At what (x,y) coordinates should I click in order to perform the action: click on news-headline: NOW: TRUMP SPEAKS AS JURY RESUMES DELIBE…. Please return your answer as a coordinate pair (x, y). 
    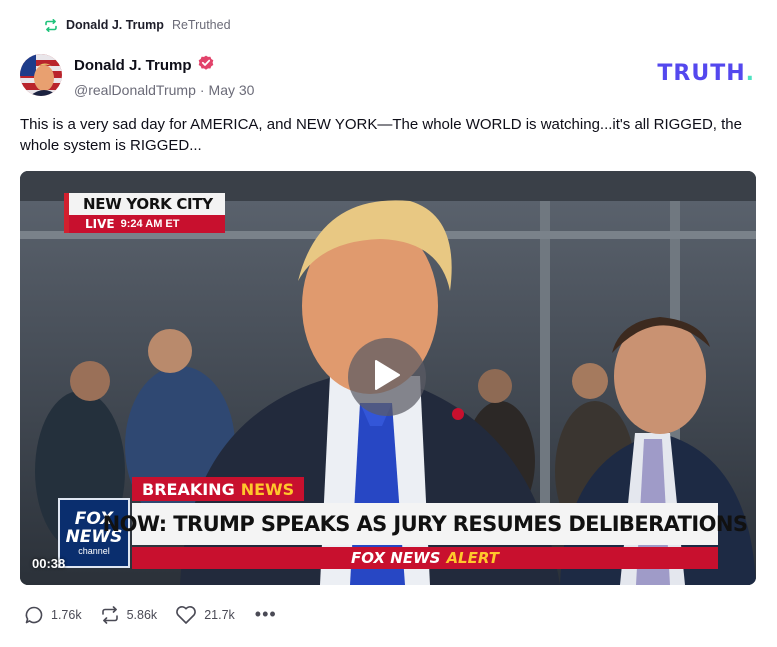
    Looking at the image, I should click on (425, 524).